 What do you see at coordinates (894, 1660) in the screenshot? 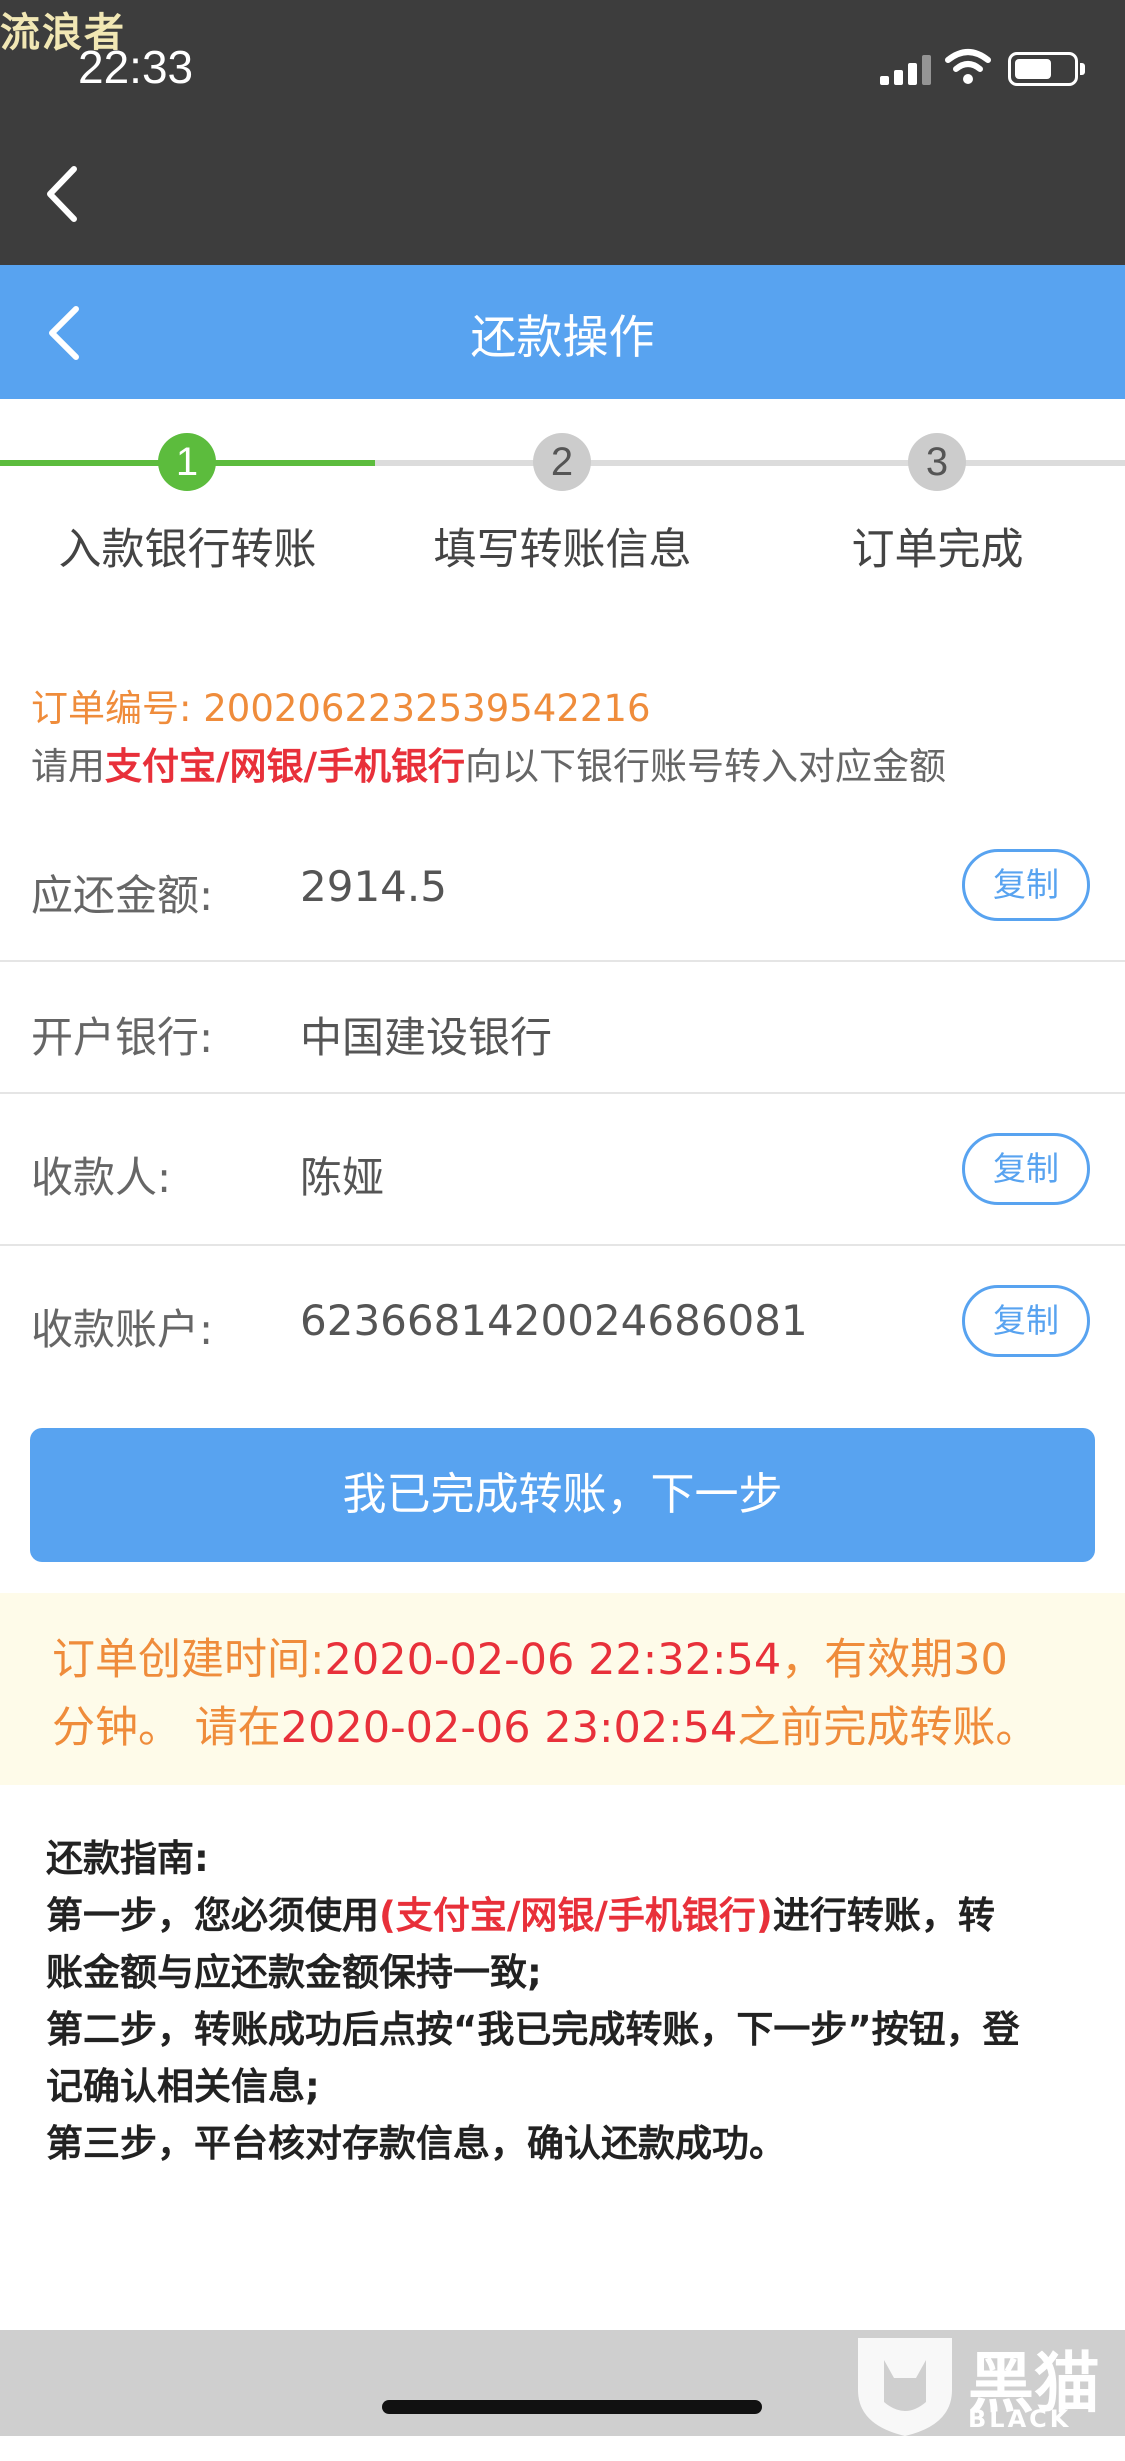
I see `notice-validity: ，有效期30` at bounding box center [894, 1660].